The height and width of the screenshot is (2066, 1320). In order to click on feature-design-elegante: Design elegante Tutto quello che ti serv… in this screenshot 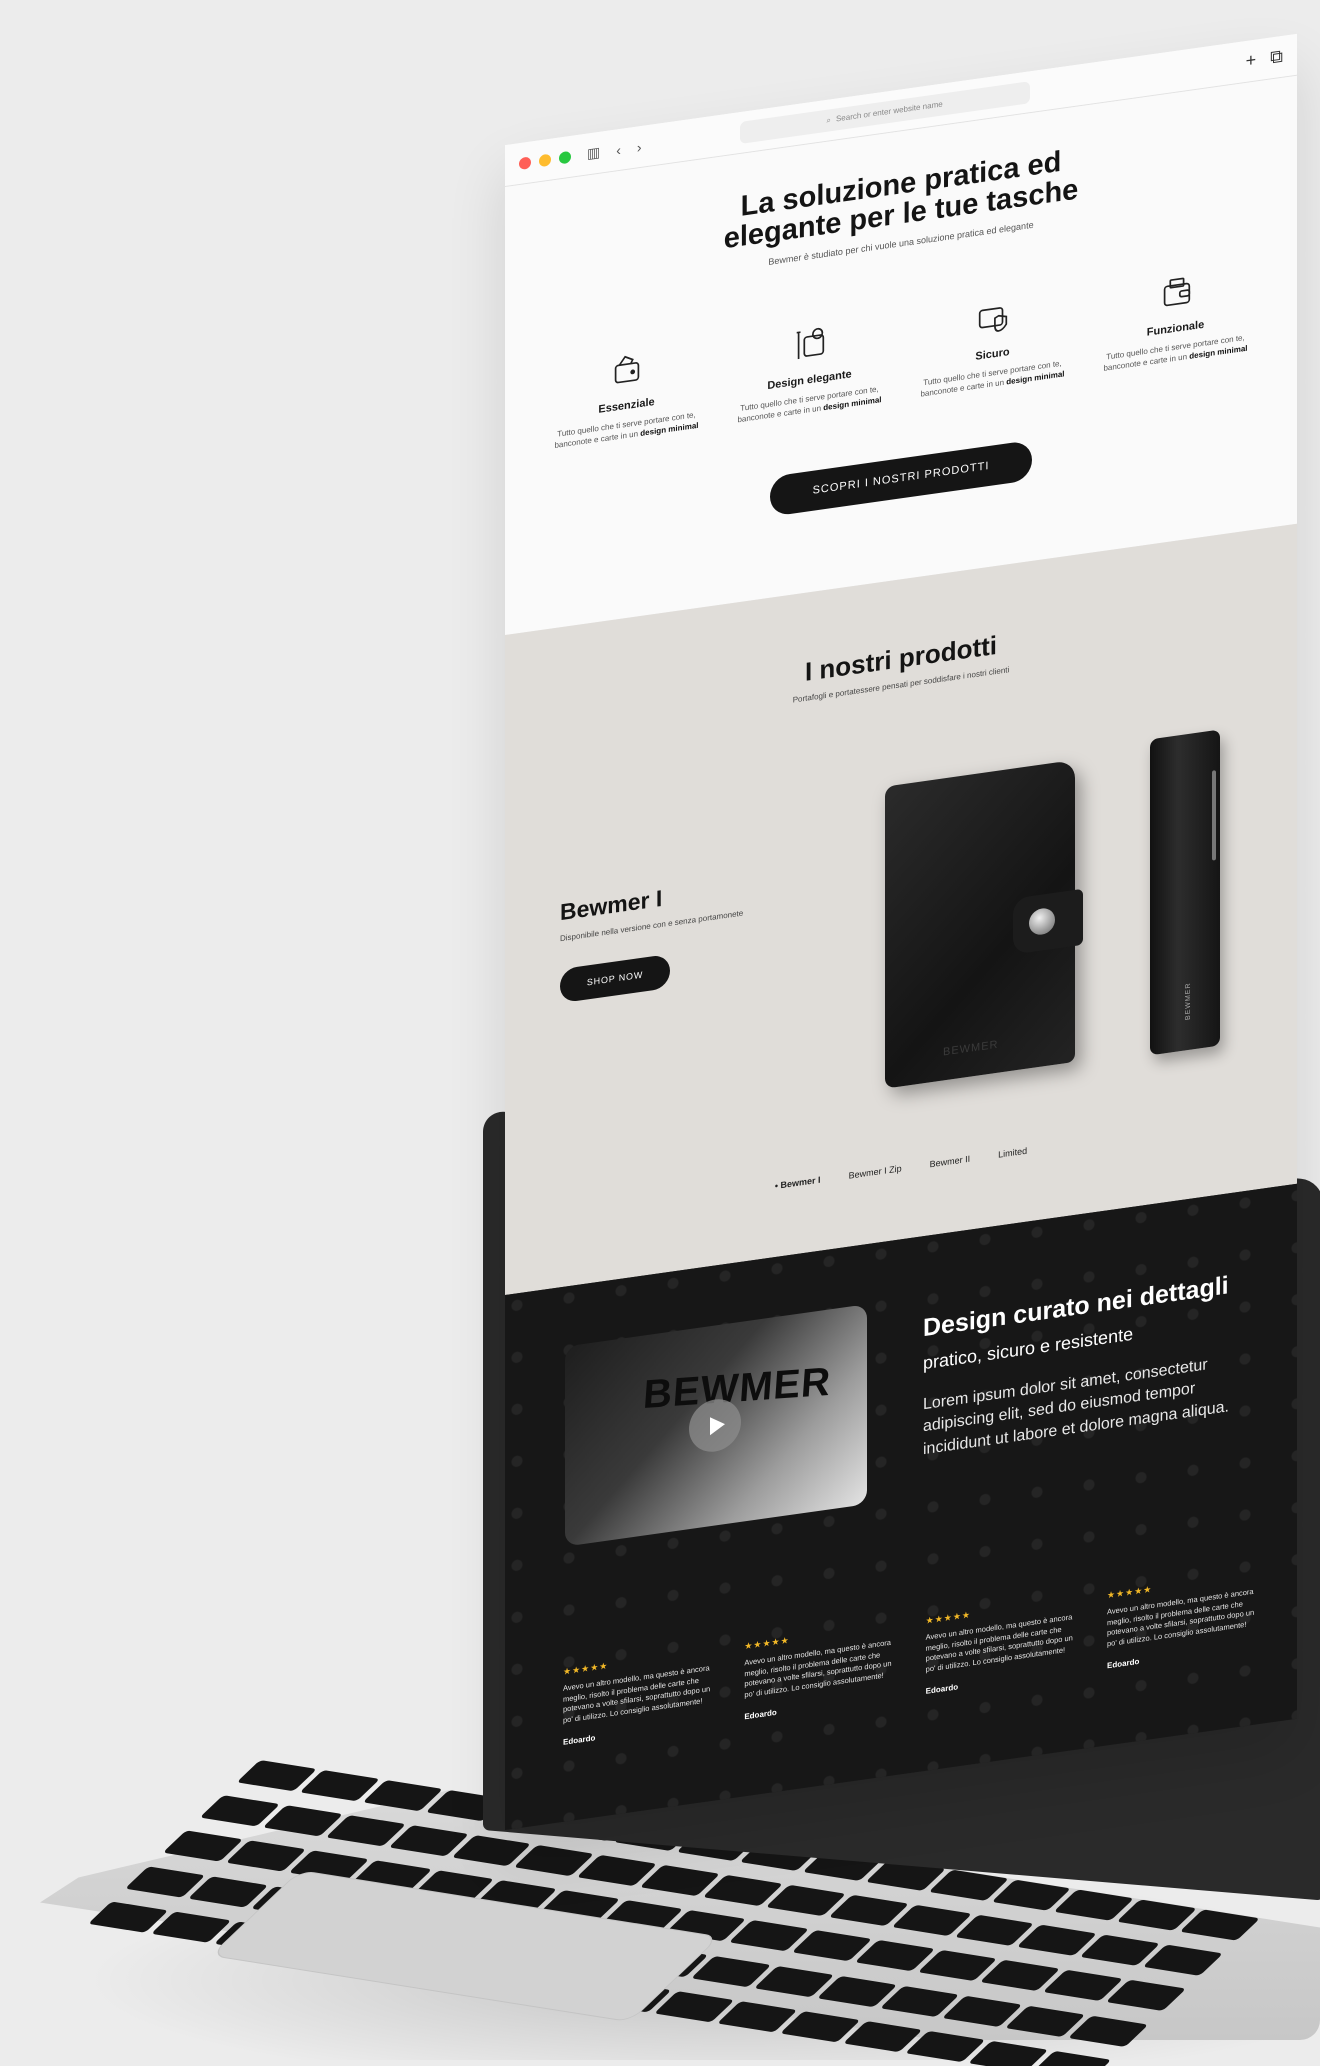, I will do `click(810, 371)`.